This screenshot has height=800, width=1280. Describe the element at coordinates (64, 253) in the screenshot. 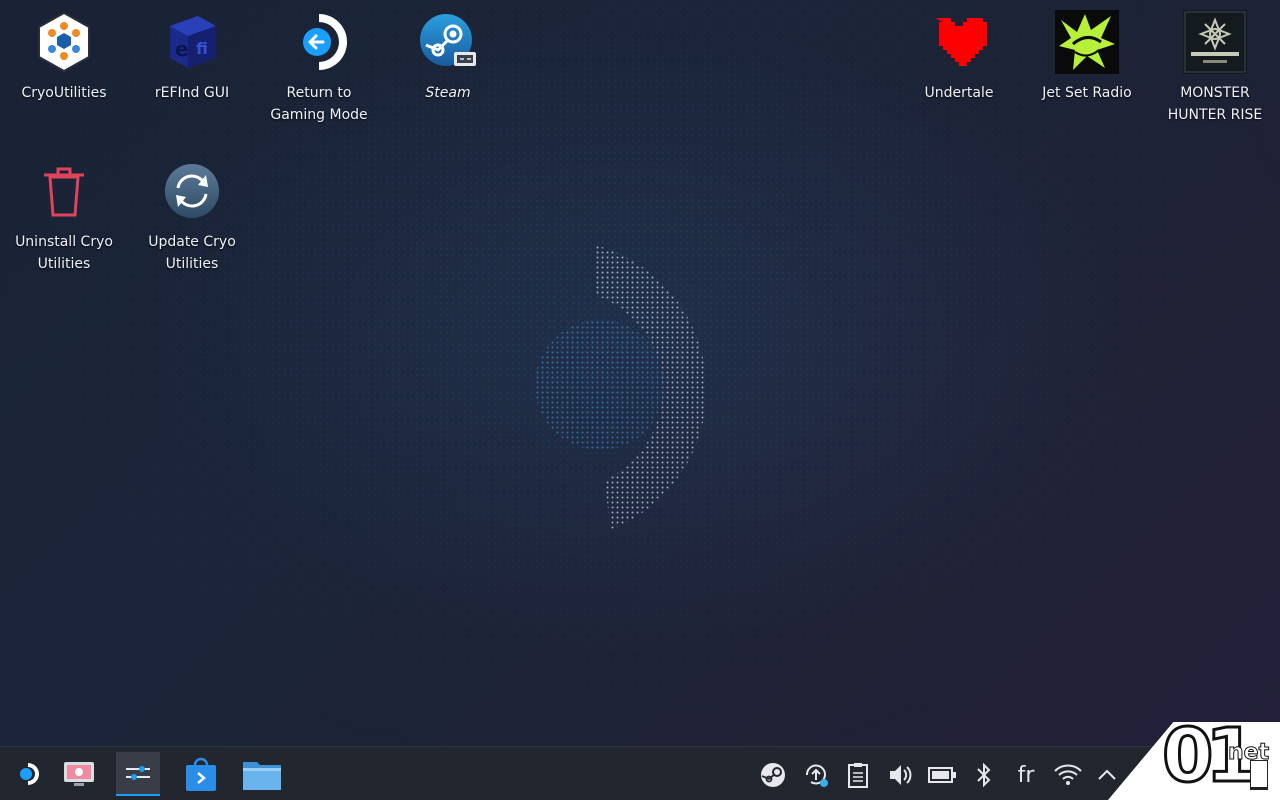

I see `desktop-icon-label: Uninstall Cryo Utilities` at that location.